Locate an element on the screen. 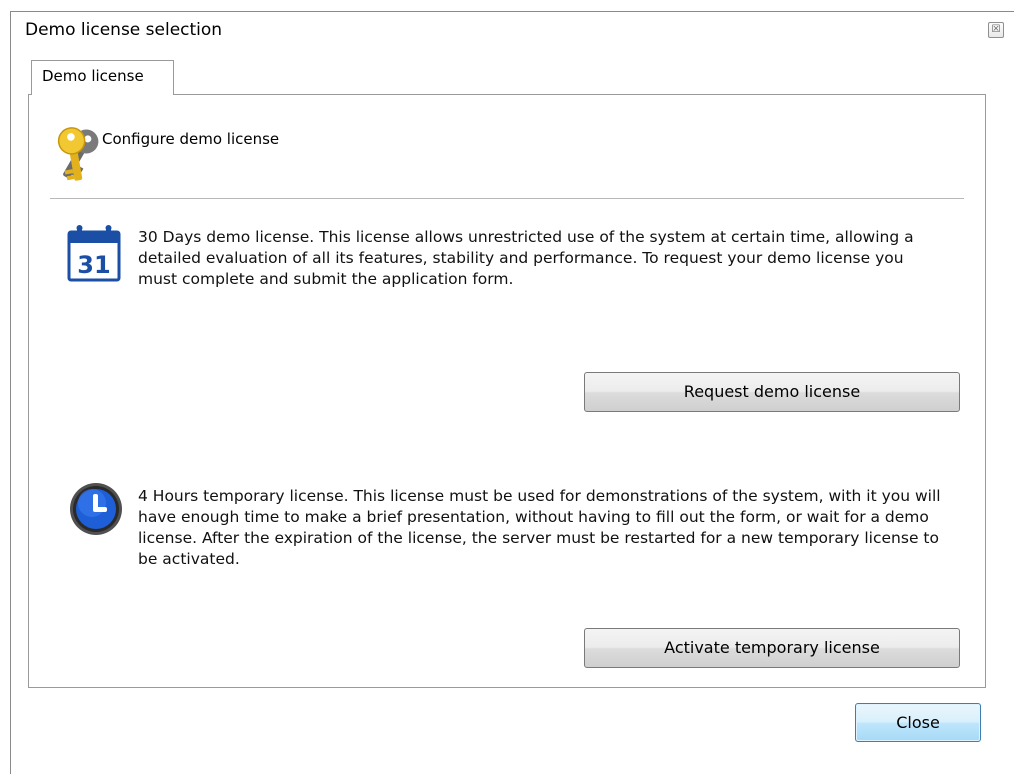 This screenshot has width=1016, height=776. tab-demo-license: Demo license is located at coordinates (102, 77).